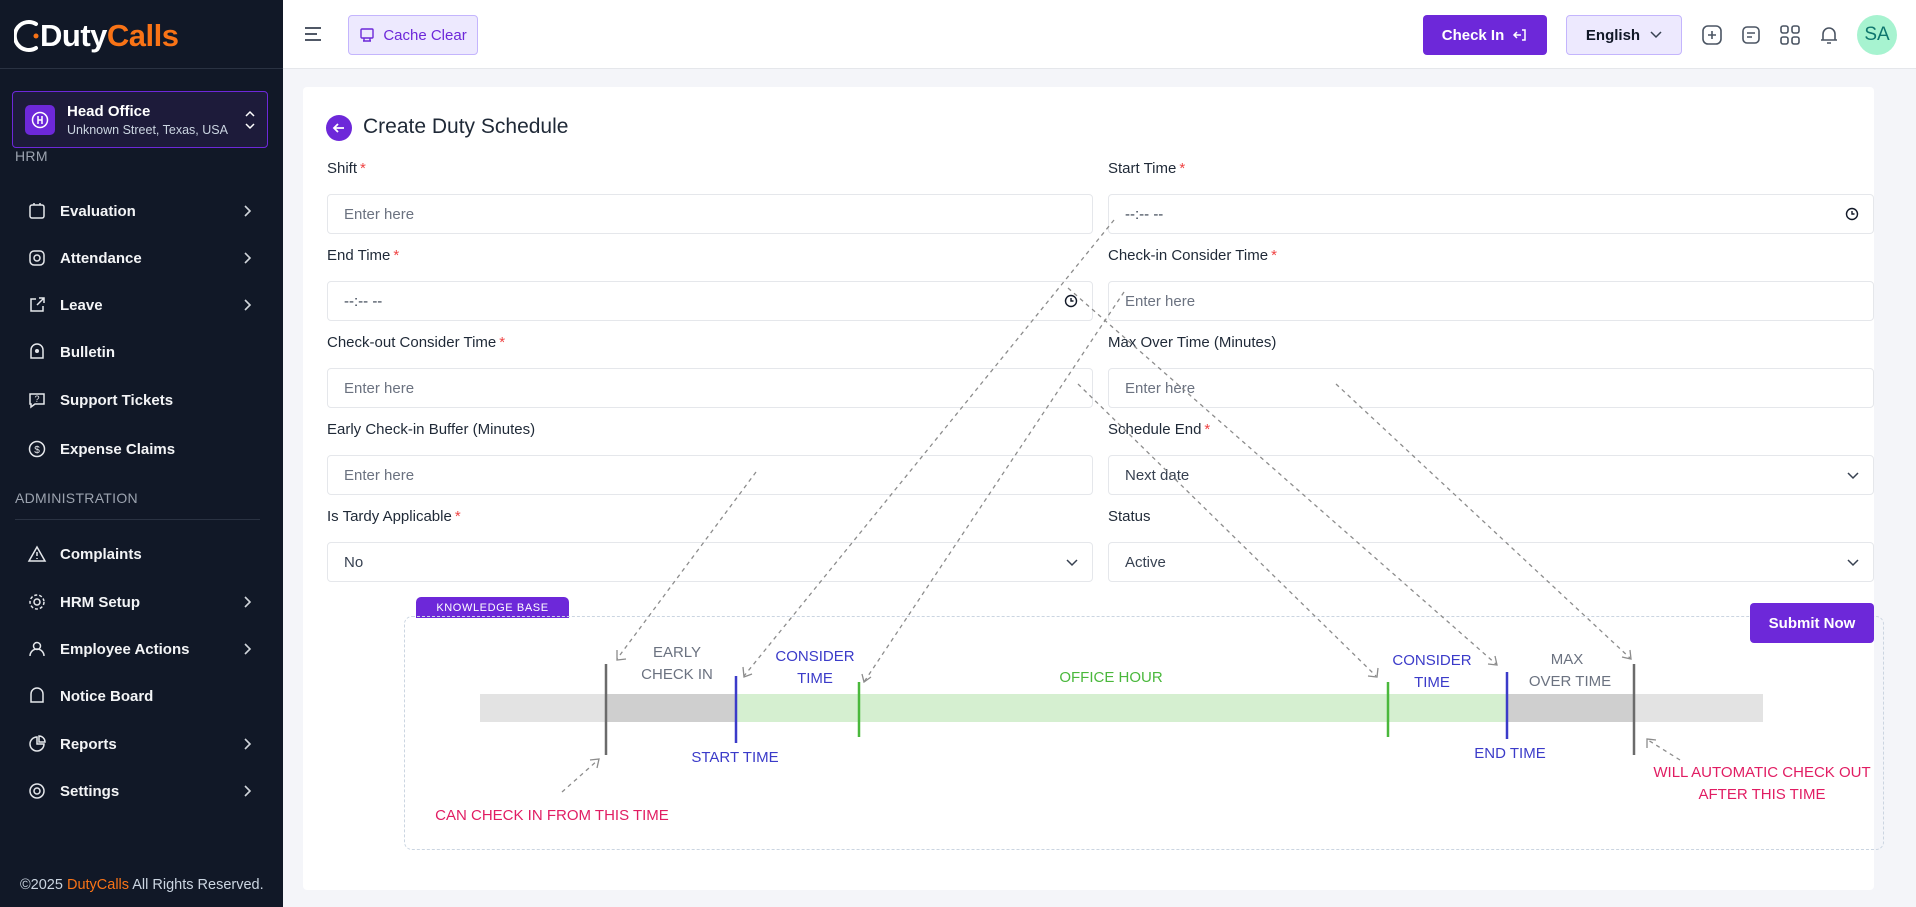 This screenshot has height=907, width=1916. Describe the element at coordinates (1192, 255) in the screenshot. I see `field-label: Check-in Consider Time *` at that location.